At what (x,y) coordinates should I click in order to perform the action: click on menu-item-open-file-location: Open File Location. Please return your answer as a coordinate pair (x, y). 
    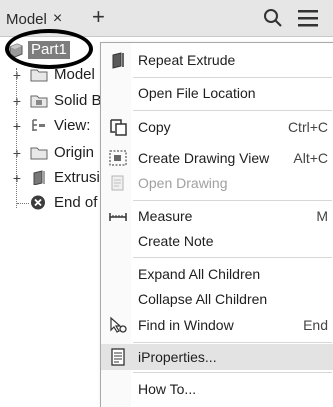
    Looking at the image, I should click on (217, 93).